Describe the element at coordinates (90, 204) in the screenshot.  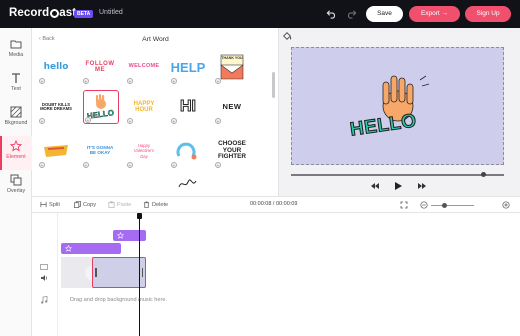
I see `copy-label: Copy` at that location.